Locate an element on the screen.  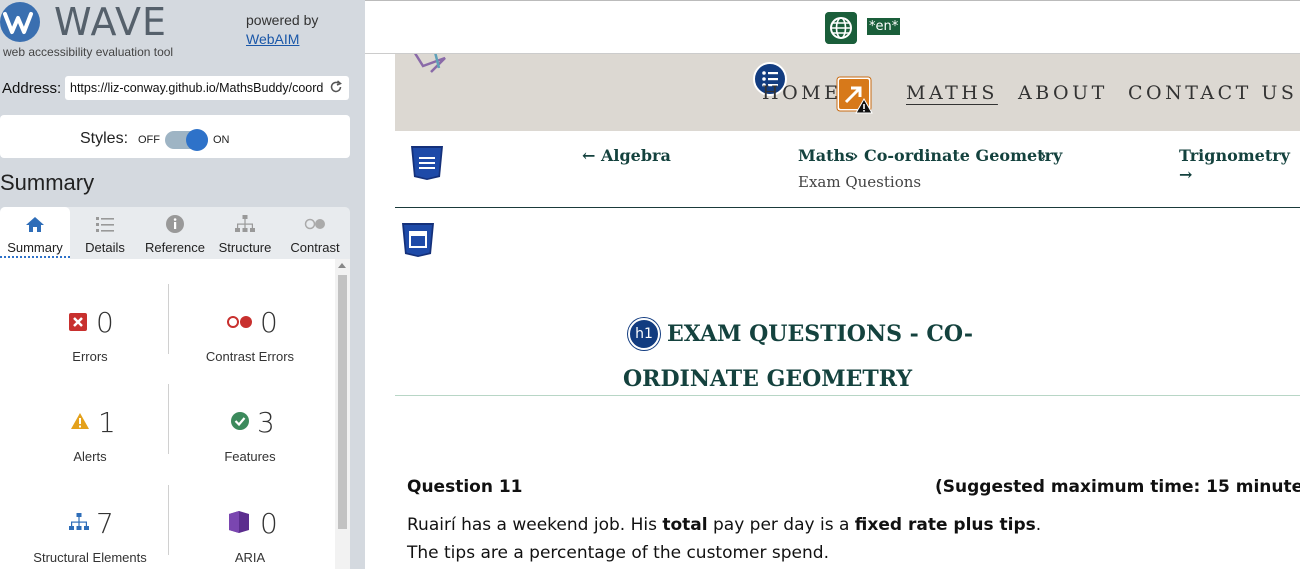
nav-maths-link: MATHS is located at coordinates (952, 93).